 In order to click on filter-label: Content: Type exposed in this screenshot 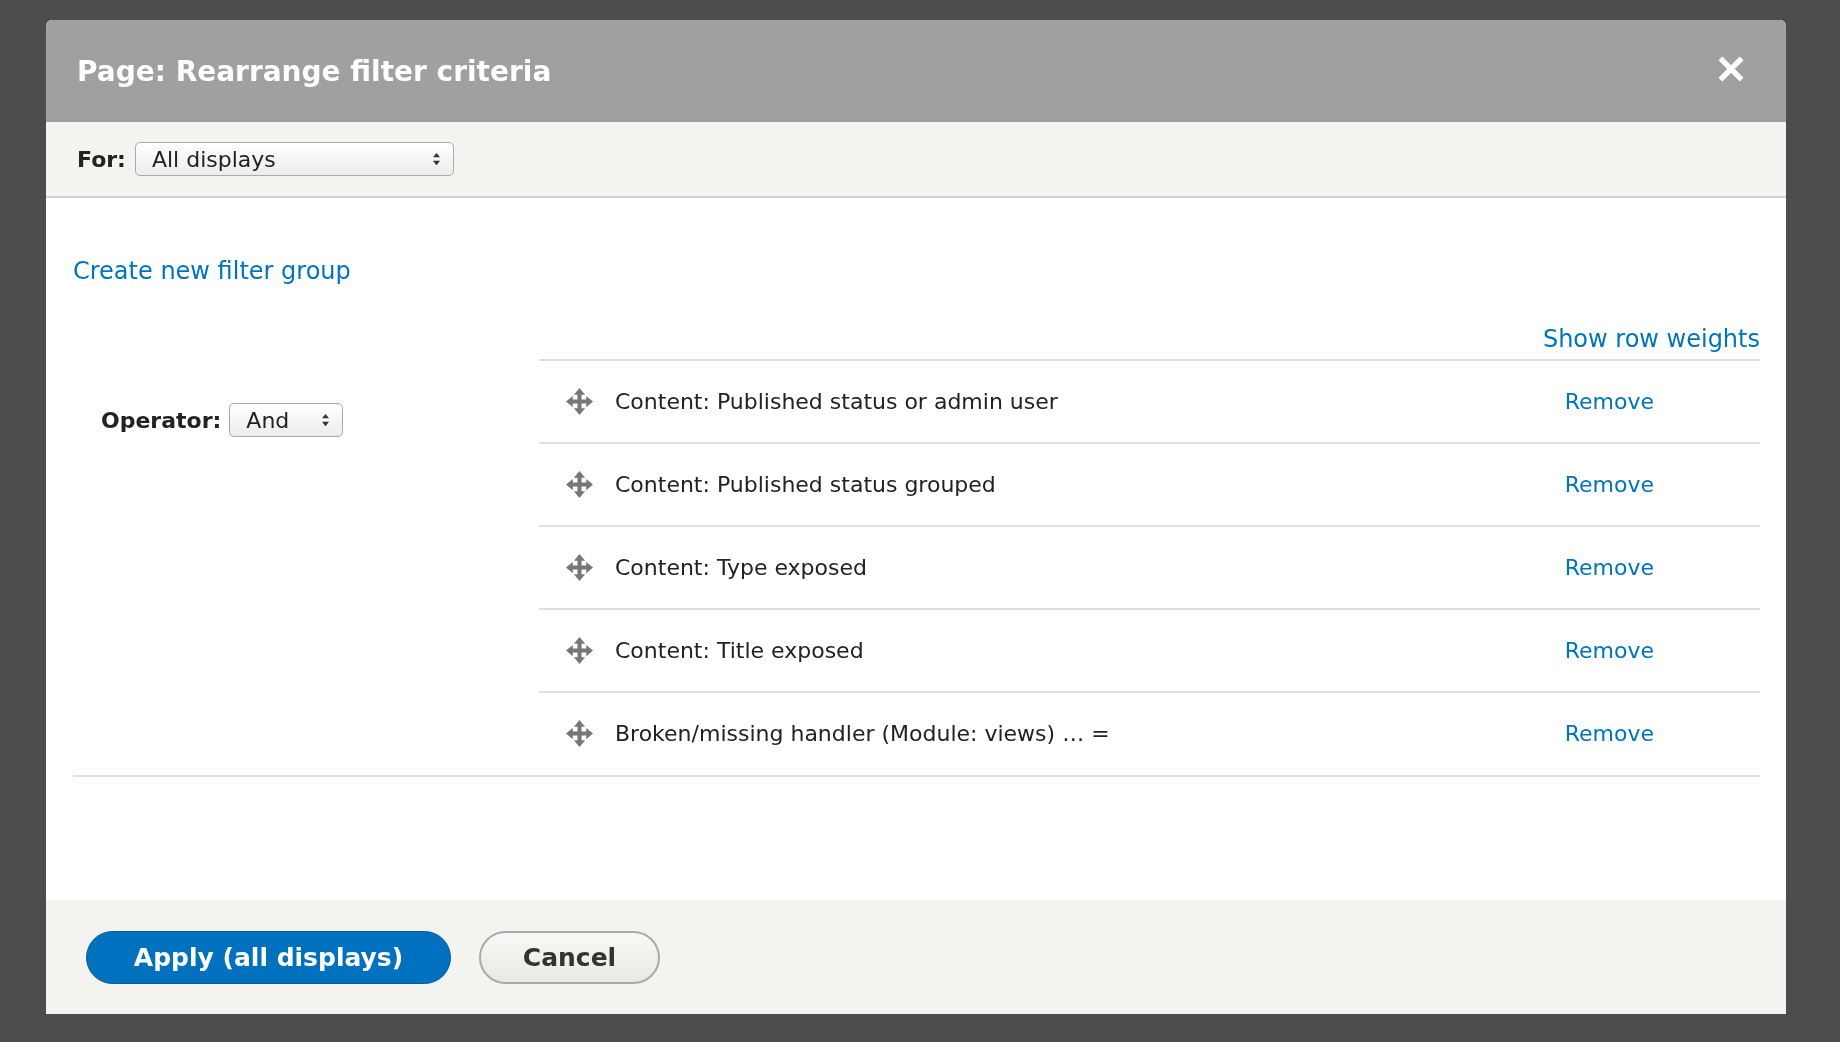, I will do `click(741, 567)`.